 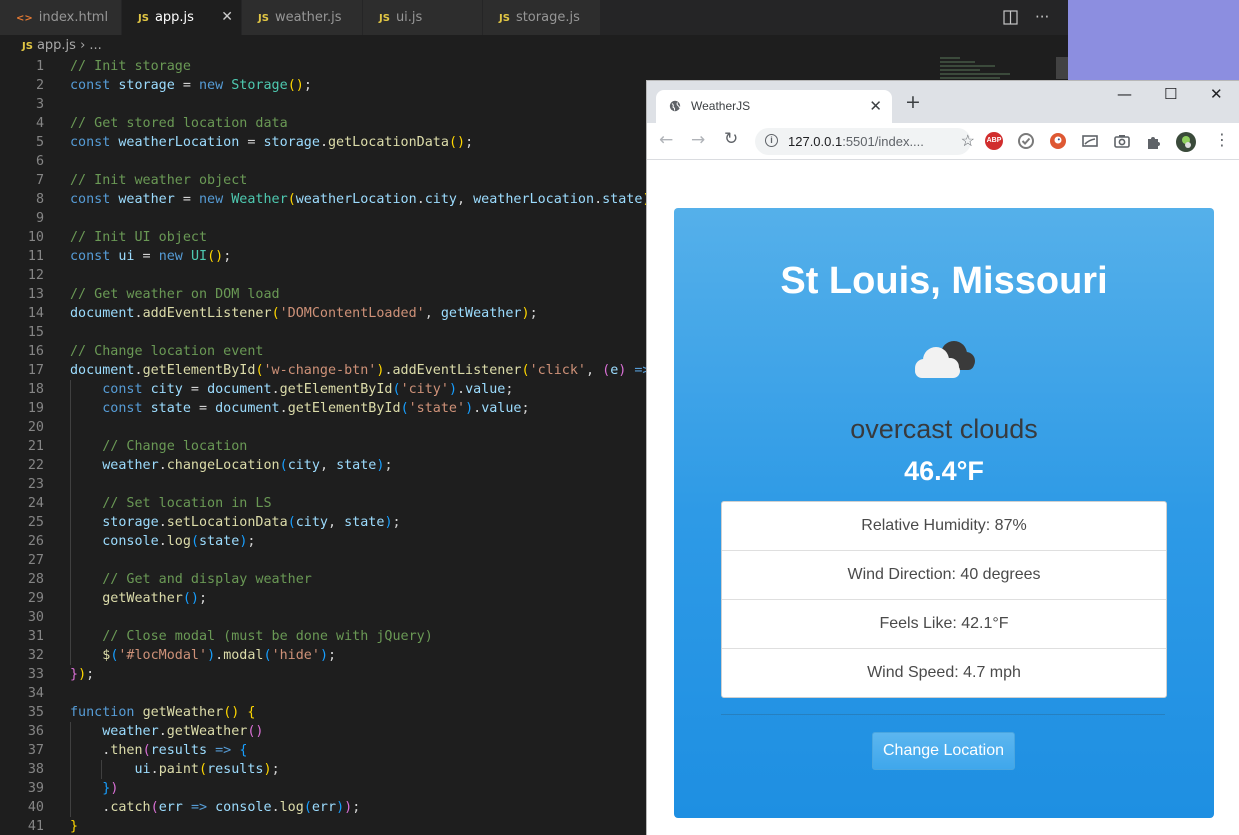 I want to click on line-number: 18, so click(x=35, y=389).